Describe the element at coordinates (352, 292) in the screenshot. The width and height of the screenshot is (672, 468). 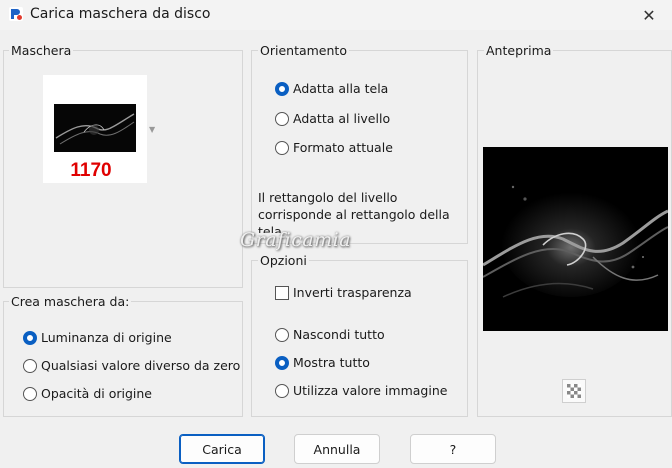
I see `checkbox-label: Inverti trasparenza` at that location.